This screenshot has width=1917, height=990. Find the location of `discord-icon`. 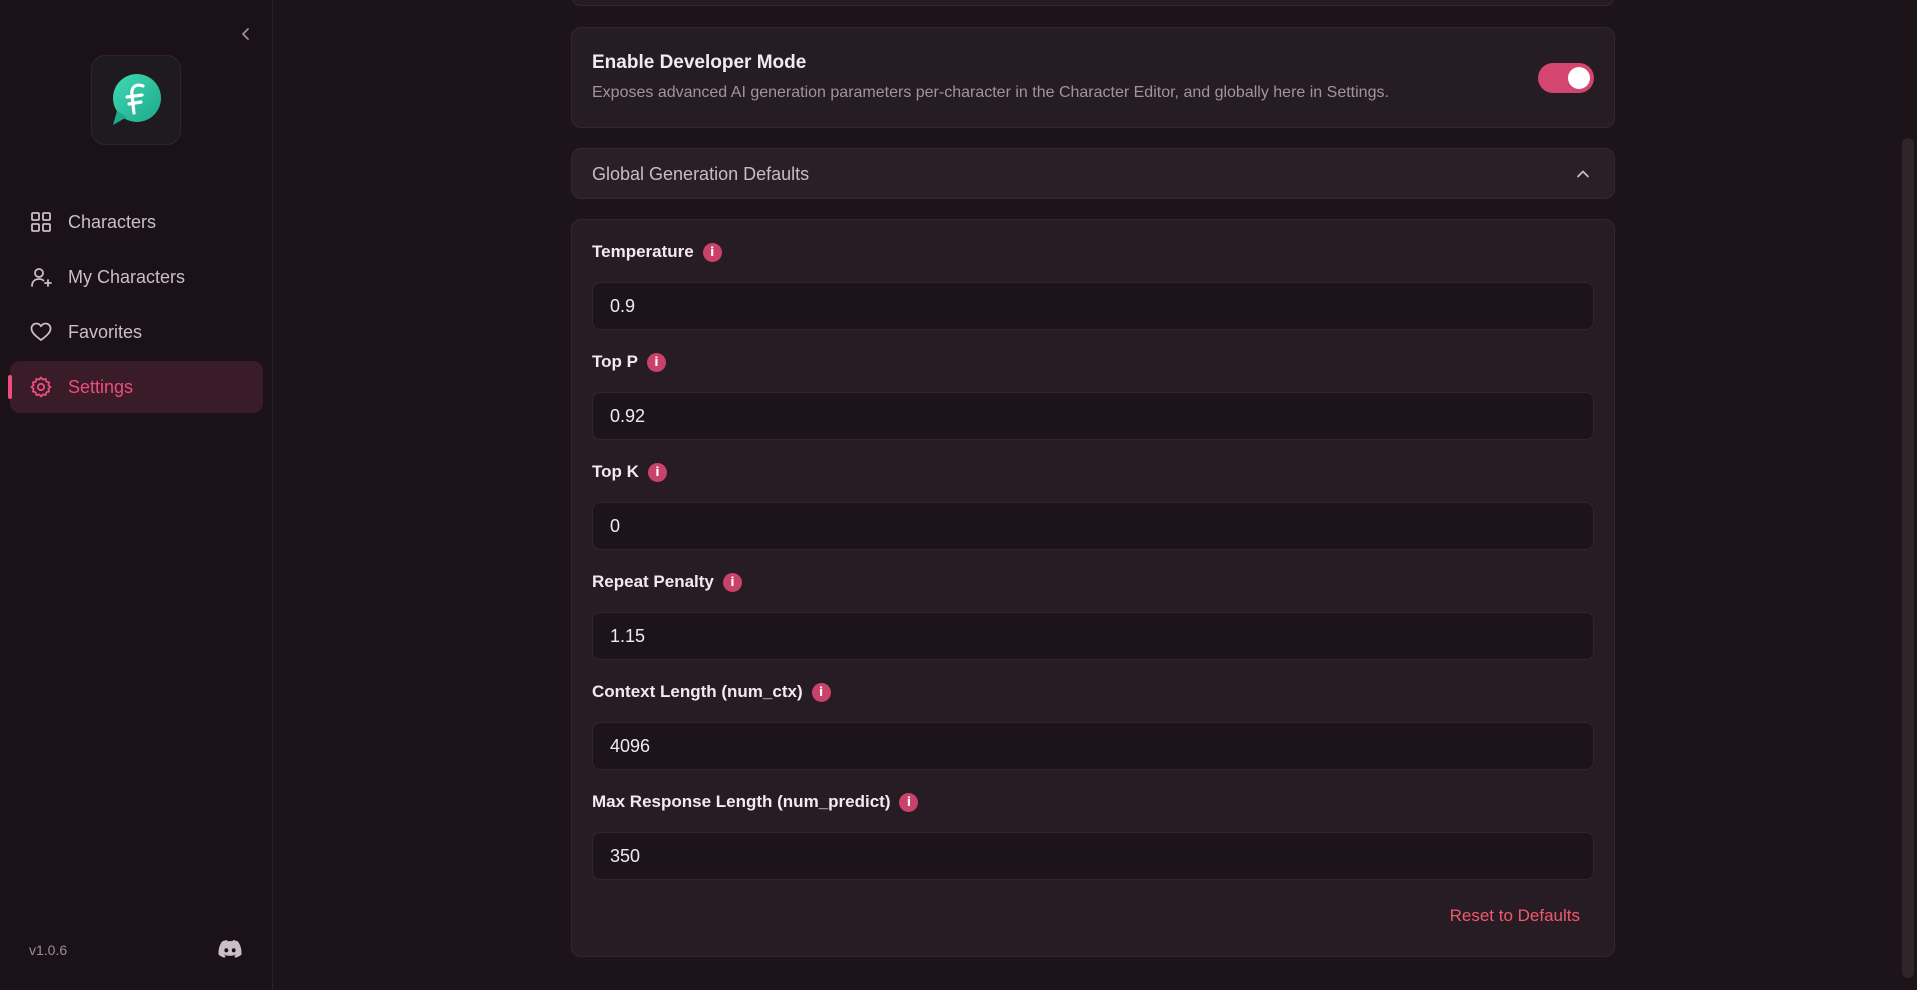

discord-icon is located at coordinates (230, 949).